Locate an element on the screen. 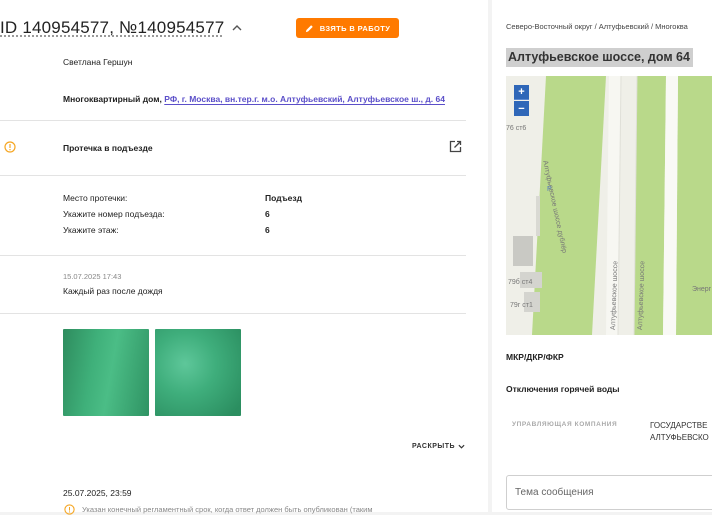 This screenshot has width=712, height=515. building-type: Многоквартирный дом, is located at coordinates (112, 99).